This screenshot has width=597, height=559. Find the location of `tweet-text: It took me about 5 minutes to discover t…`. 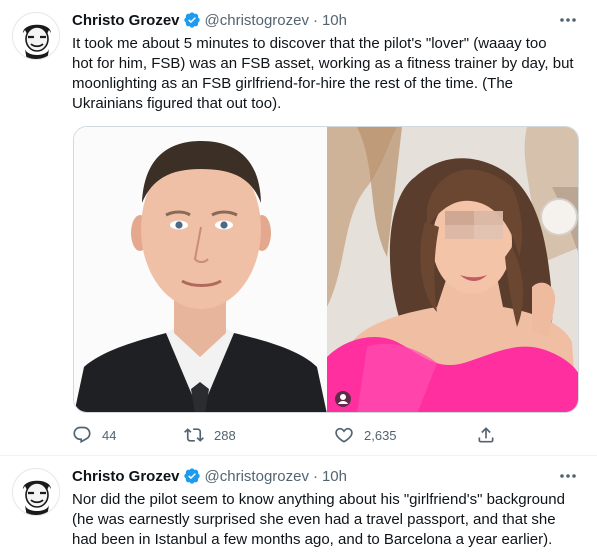

tweet-text: It took me about 5 minutes to discover t… is located at coordinates (323, 73).